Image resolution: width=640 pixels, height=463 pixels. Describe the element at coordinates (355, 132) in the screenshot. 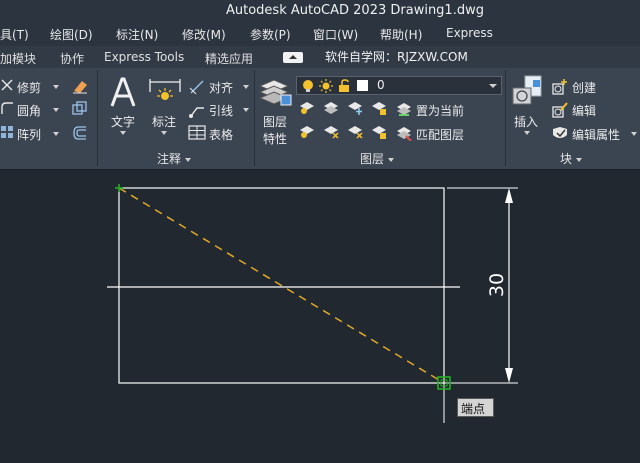

I see `layer-thaw-icon` at that location.